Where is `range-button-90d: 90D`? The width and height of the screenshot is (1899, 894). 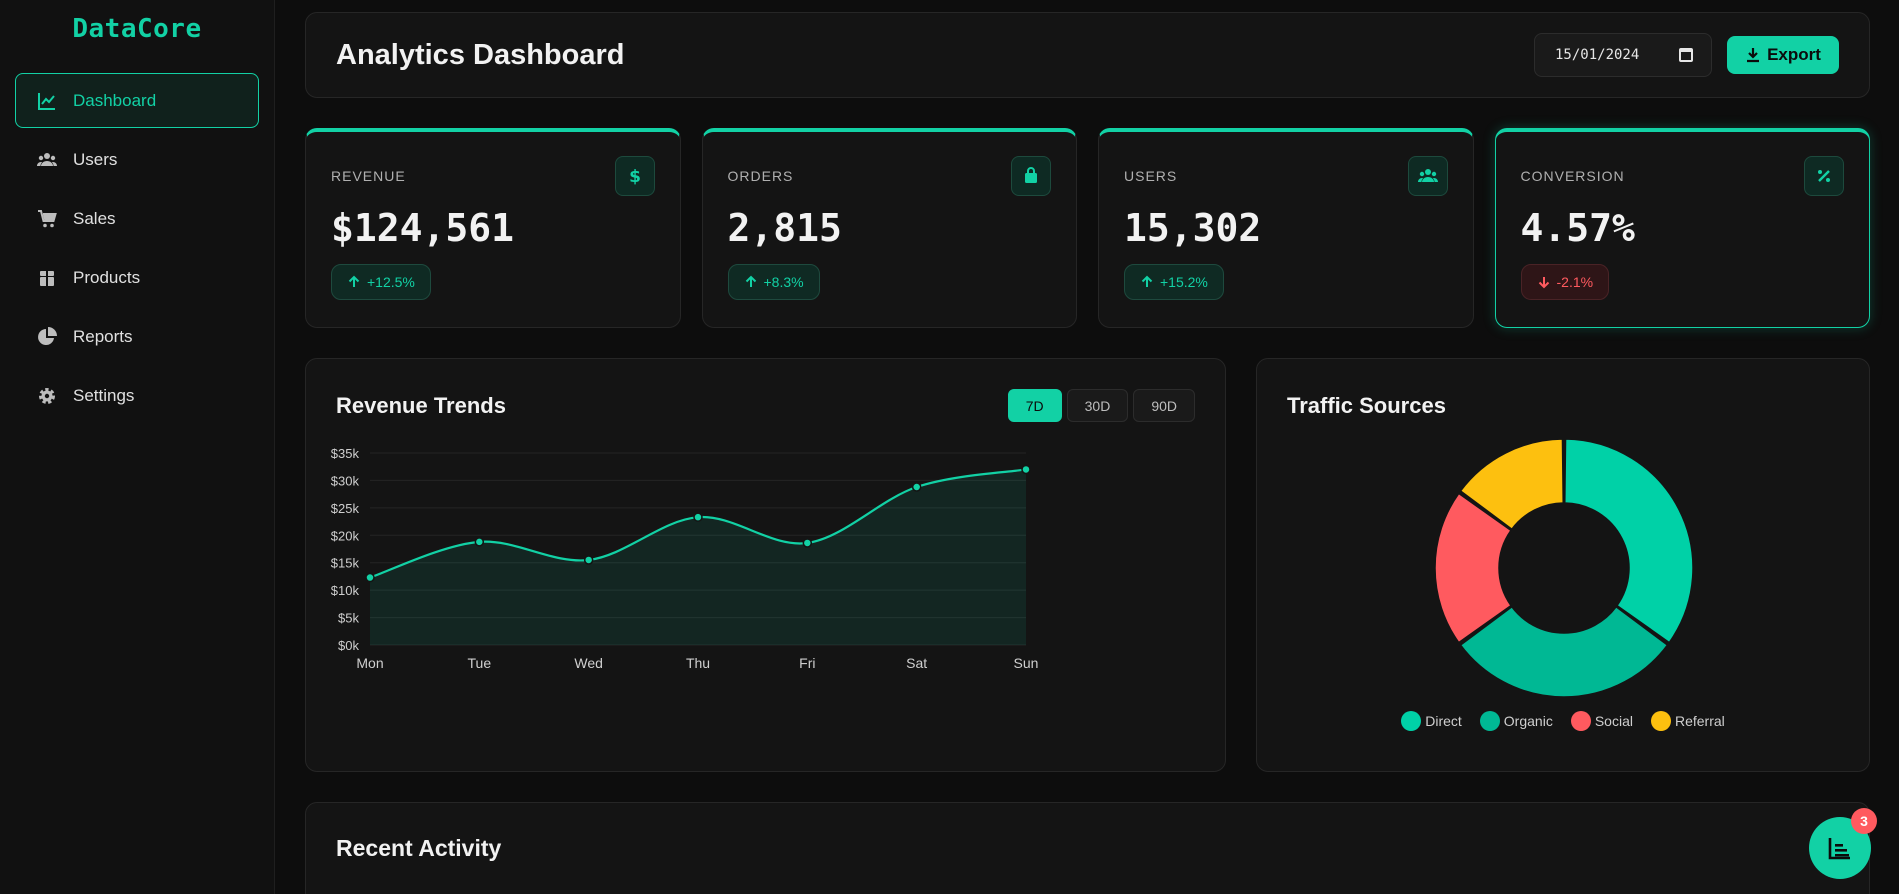 range-button-90d: 90D is located at coordinates (1164, 405).